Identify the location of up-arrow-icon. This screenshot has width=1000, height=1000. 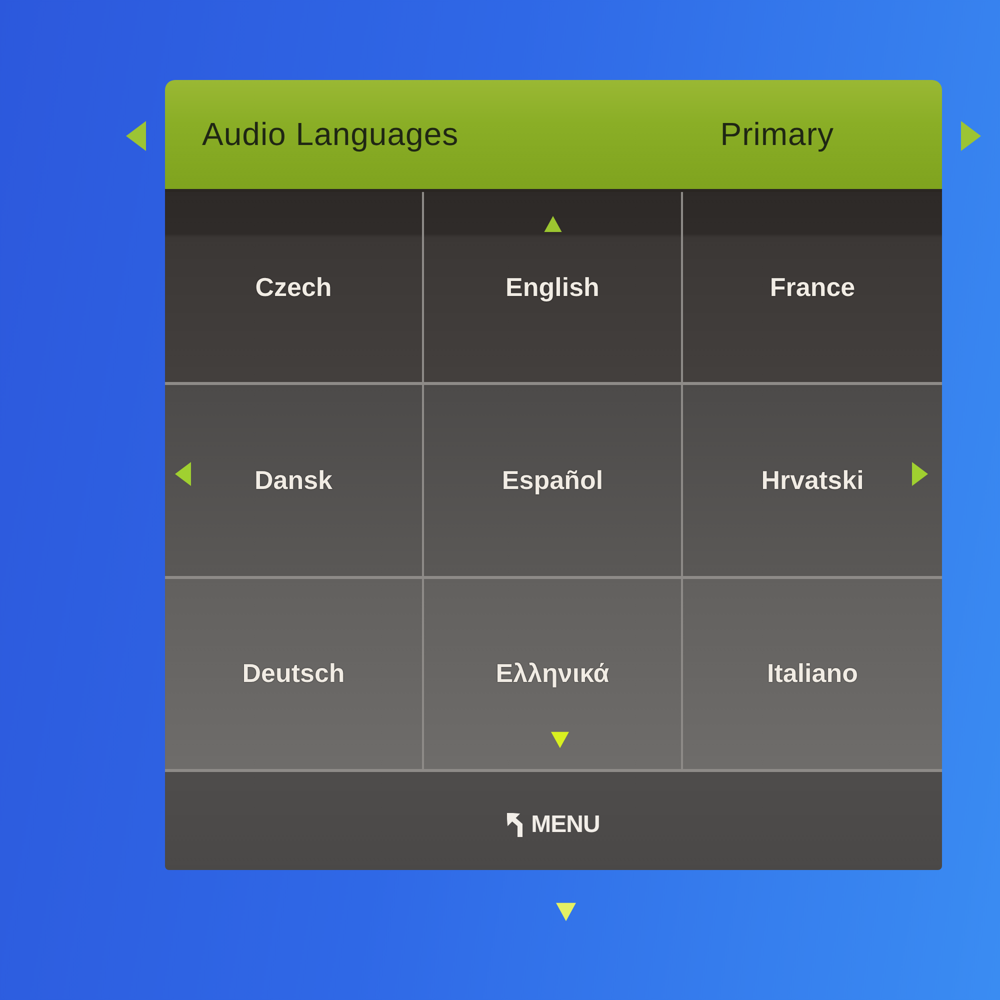
(553, 224).